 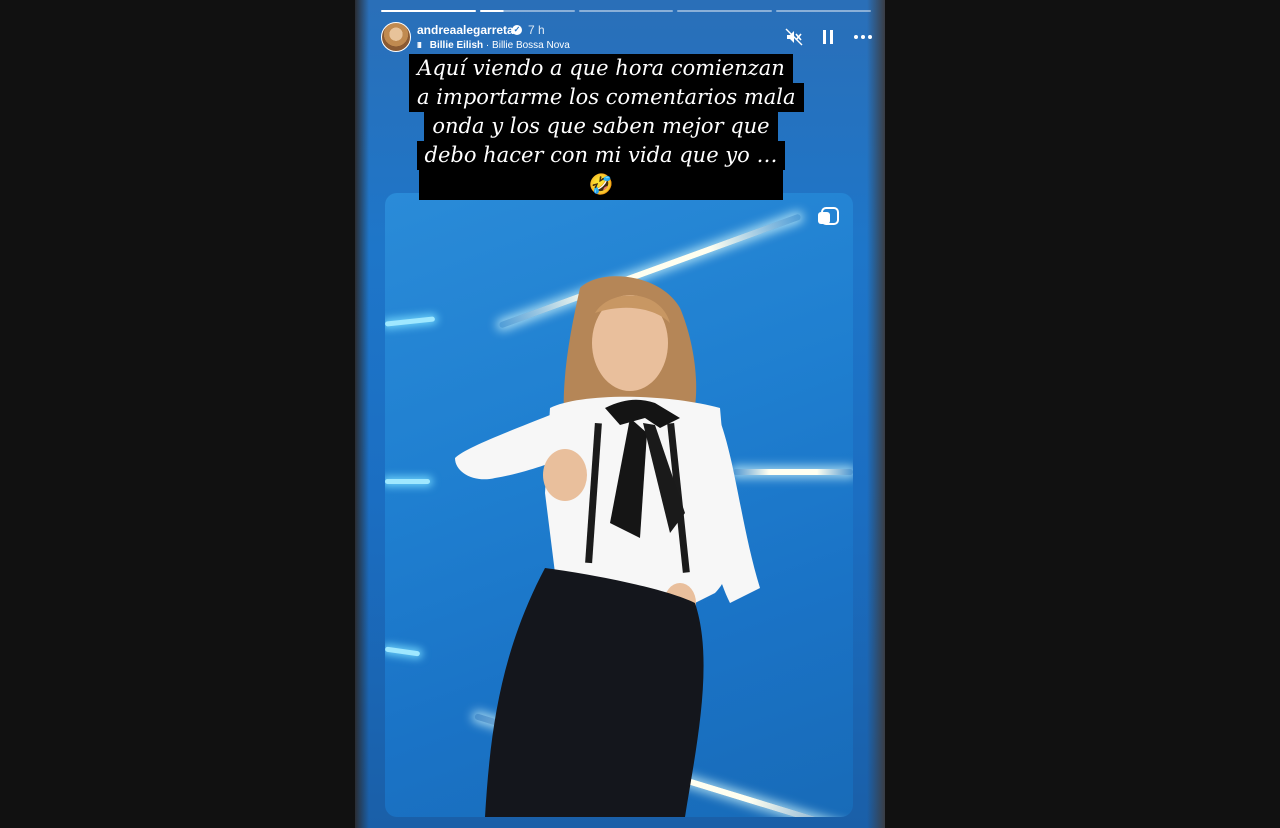 I want to click on caption-emoji: 🤣, so click(x=601, y=185).